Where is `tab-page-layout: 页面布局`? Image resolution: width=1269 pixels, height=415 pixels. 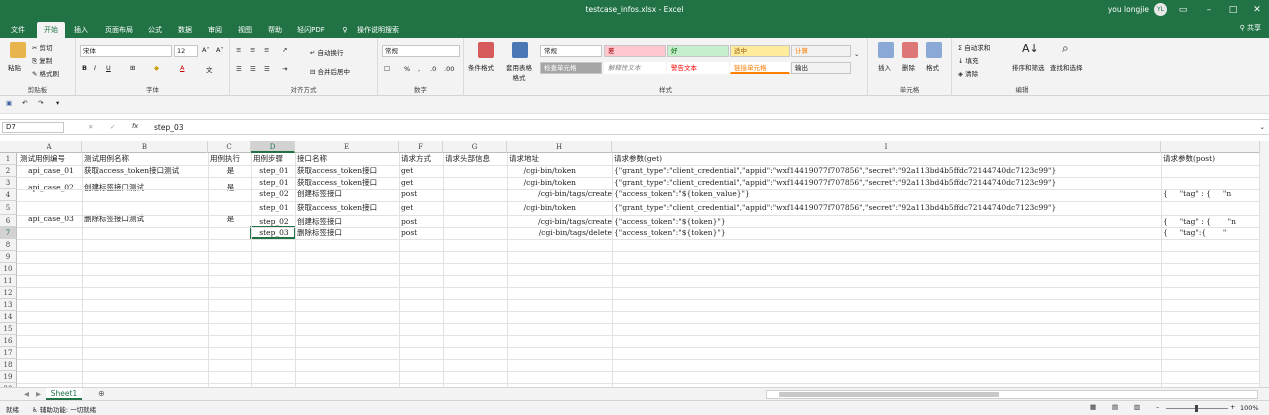 tab-page-layout: 页面布局 is located at coordinates (119, 30).